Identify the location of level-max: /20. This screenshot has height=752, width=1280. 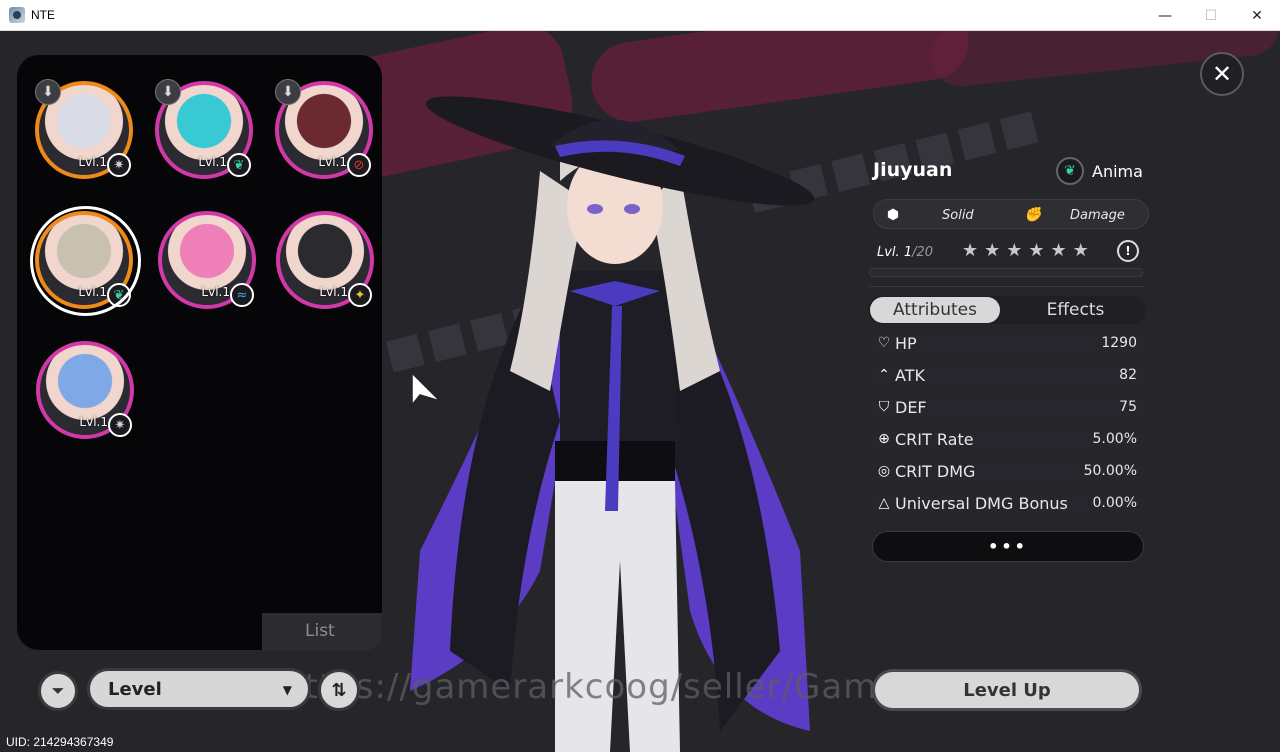
(923, 252).